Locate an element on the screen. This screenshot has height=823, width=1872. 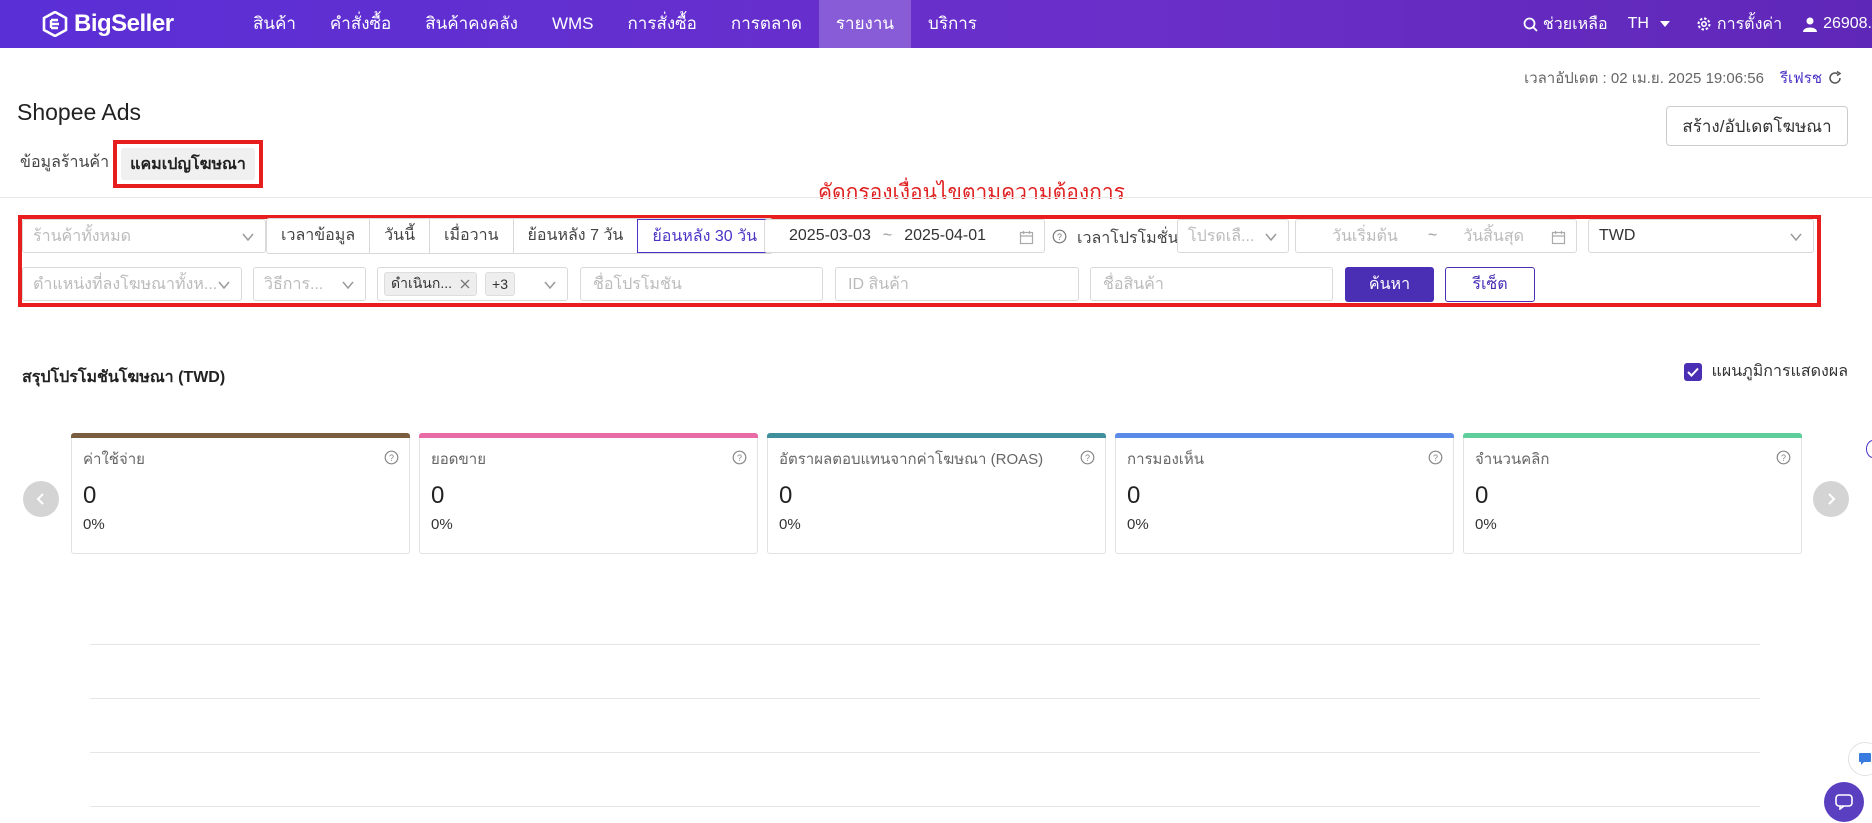
close-icon is located at coordinates (465, 284).